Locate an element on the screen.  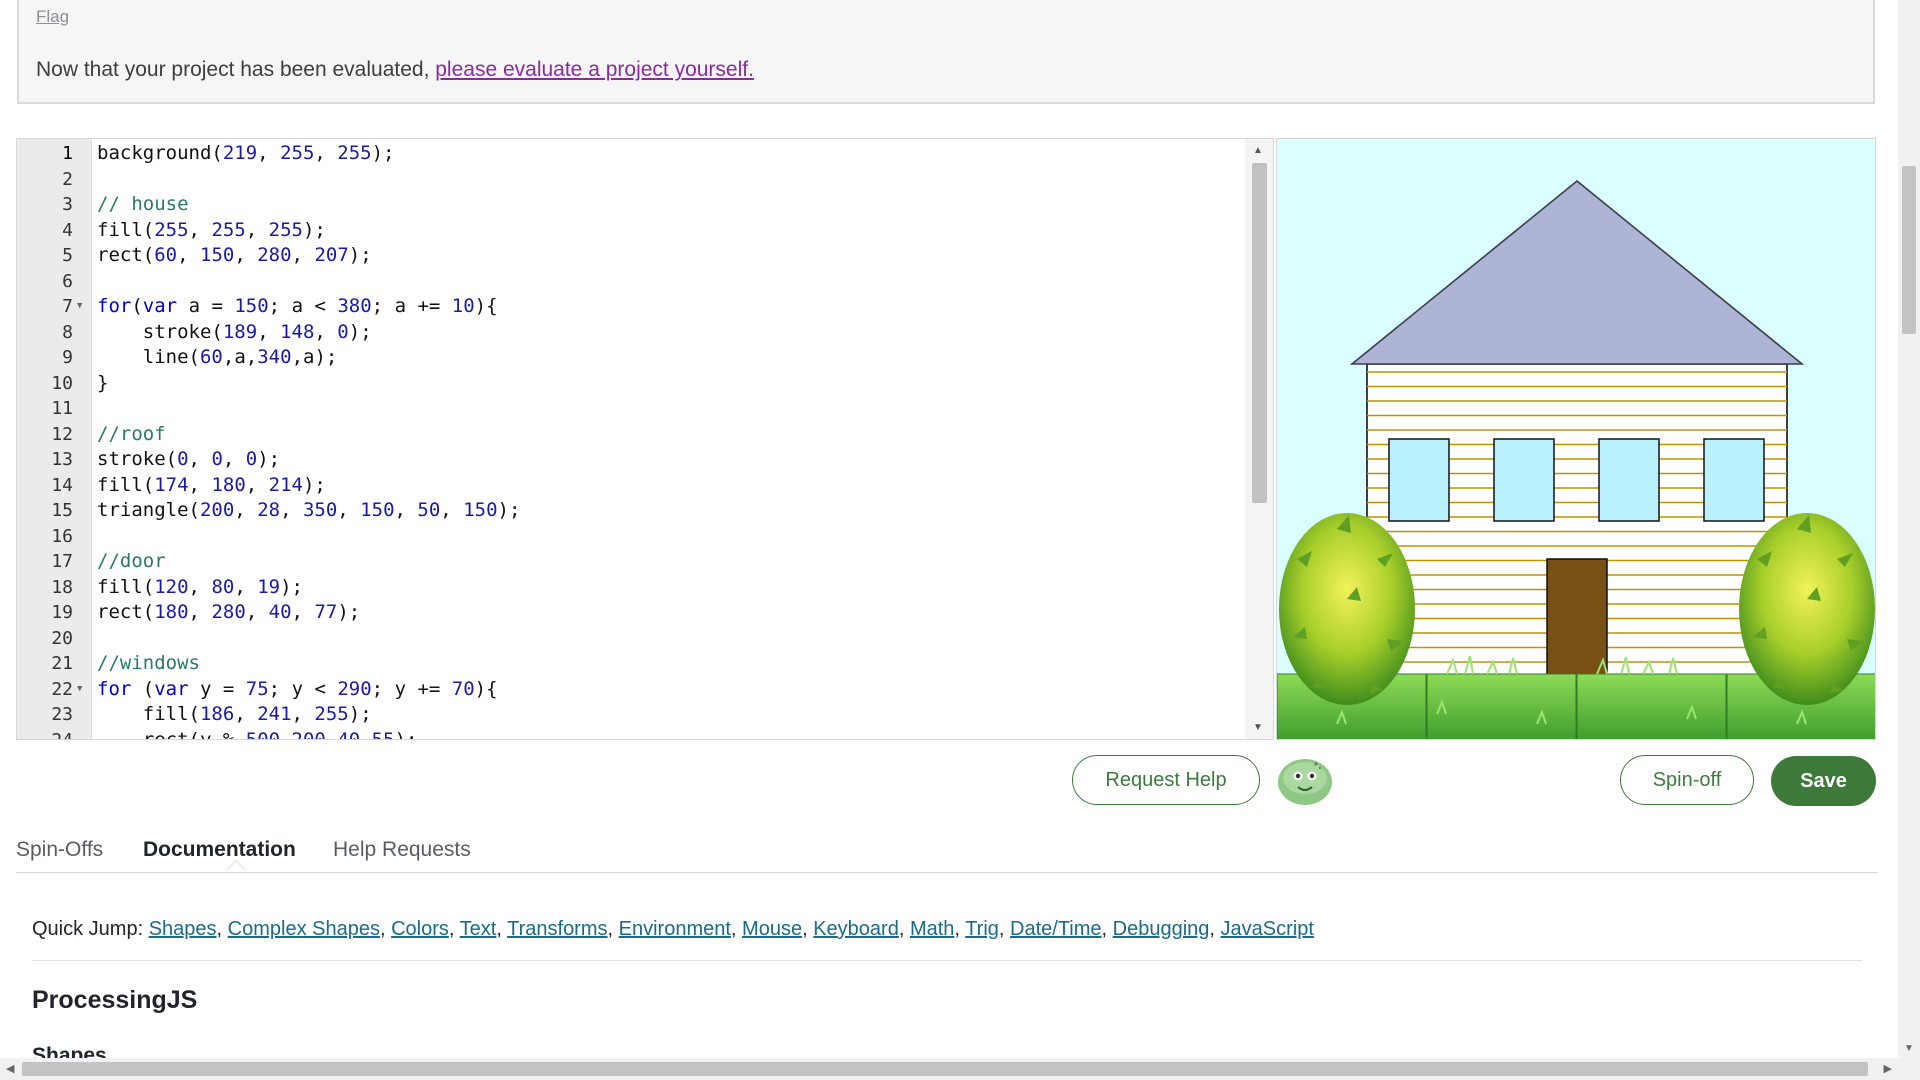
evaluate-project-link: please evaluate a project yourself. is located at coordinates (594, 69).